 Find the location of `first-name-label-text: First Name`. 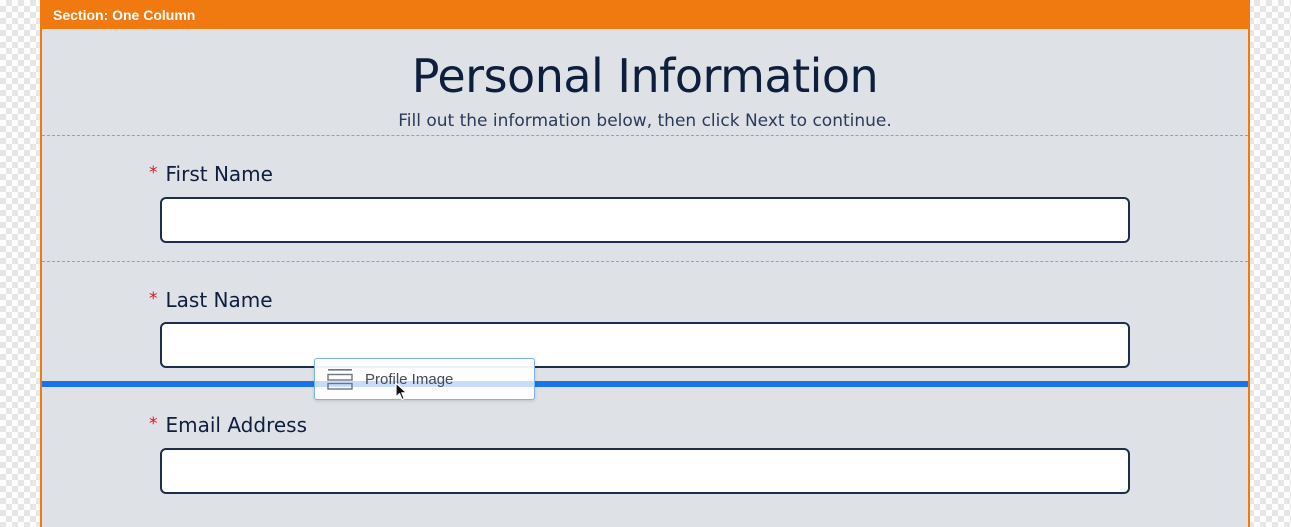

first-name-label-text: First Name is located at coordinates (219, 174).